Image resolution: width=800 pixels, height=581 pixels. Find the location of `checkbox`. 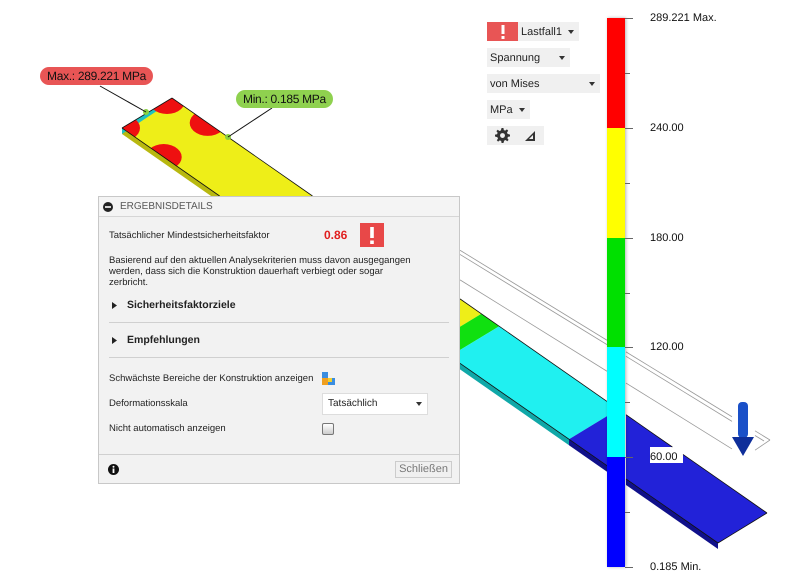

checkbox is located at coordinates (328, 428).